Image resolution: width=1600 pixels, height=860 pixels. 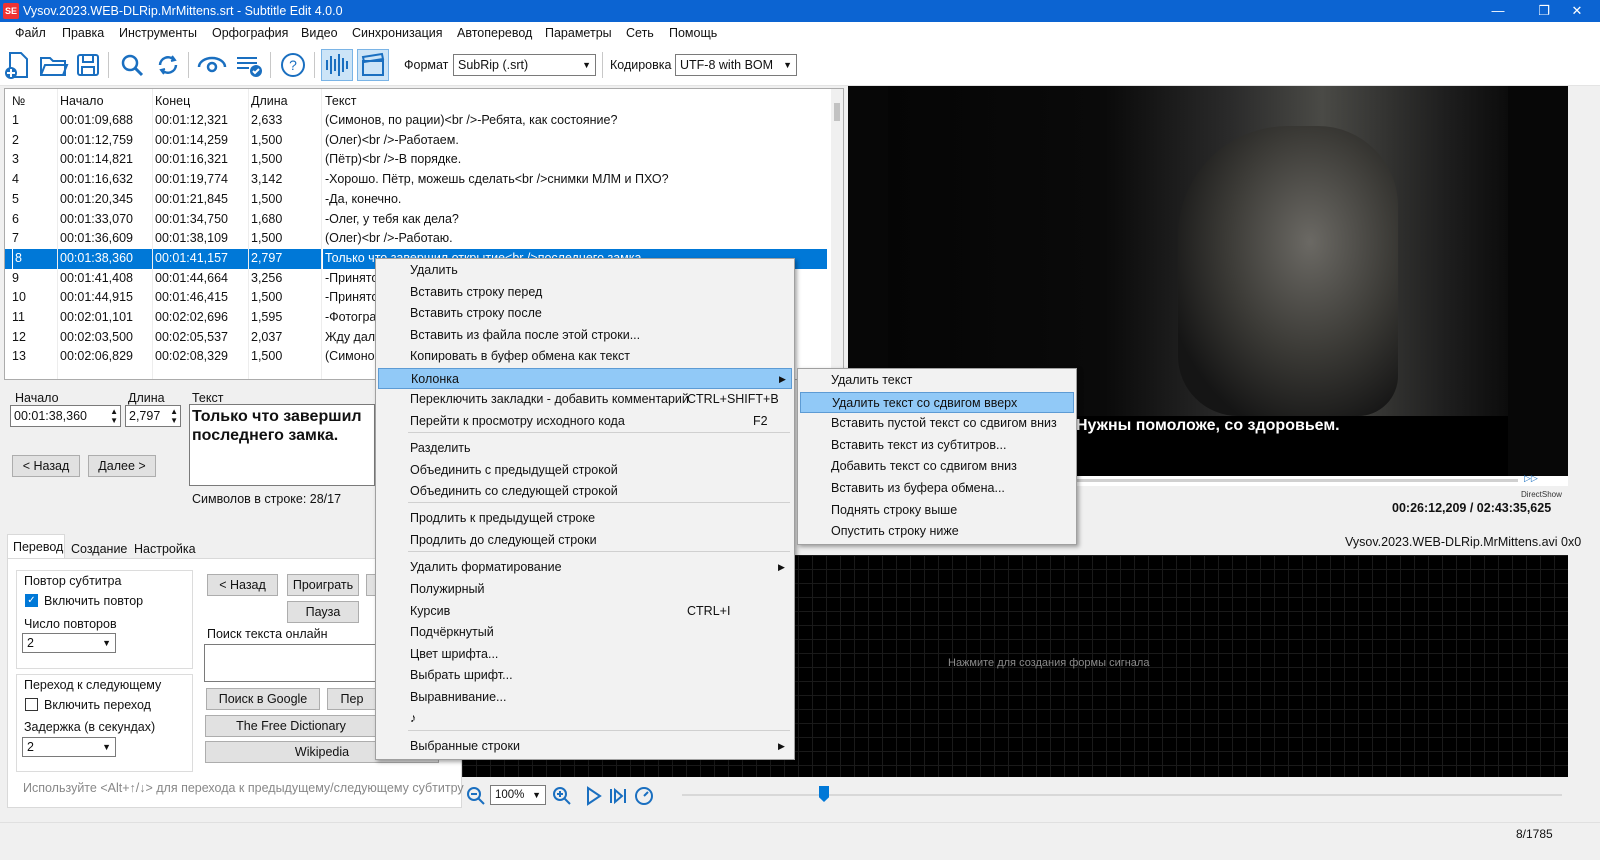 What do you see at coordinates (578, 33) in the screenshot?
I see `menu-options: Параметры` at bounding box center [578, 33].